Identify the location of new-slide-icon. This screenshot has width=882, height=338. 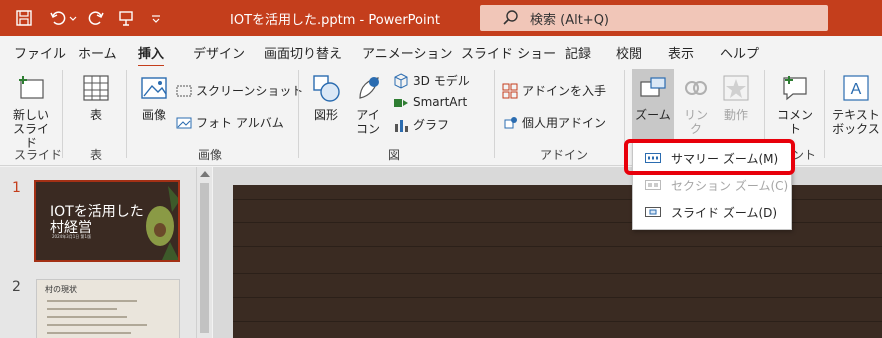
(31, 87).